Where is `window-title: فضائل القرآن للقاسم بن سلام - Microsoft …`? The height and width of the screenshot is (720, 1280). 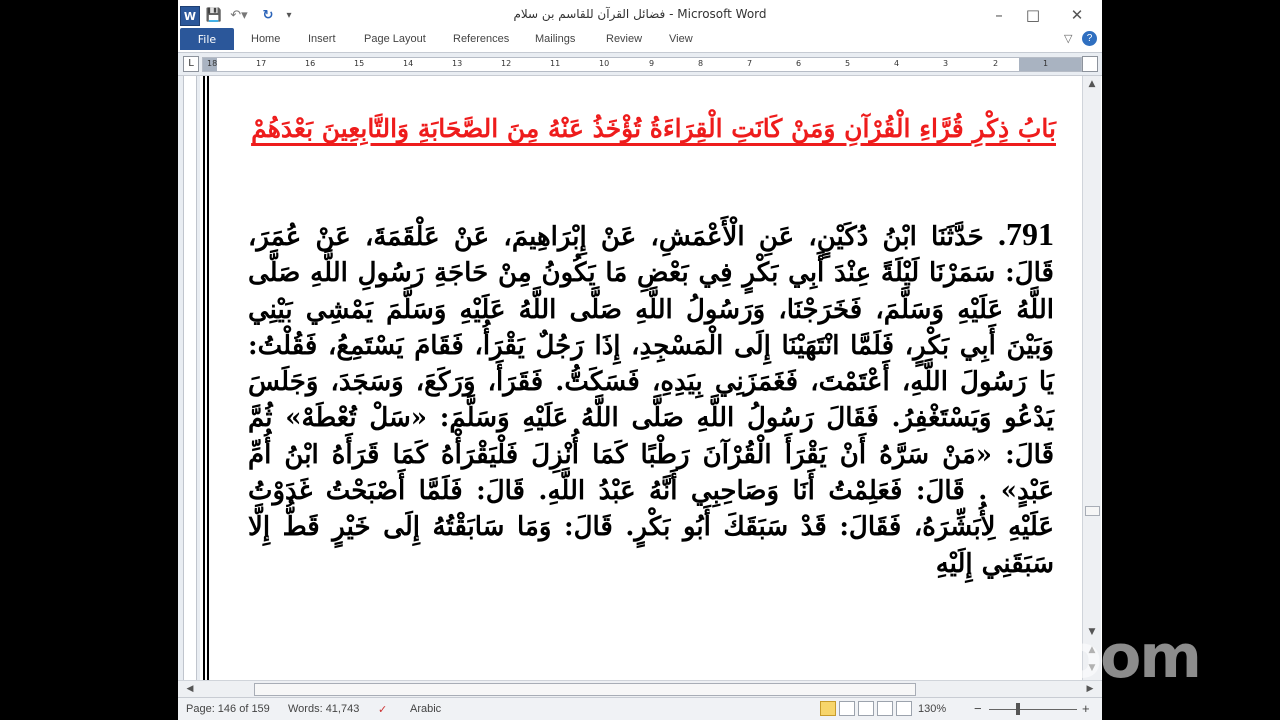
window-title: فضائل القرآن للقاسم بن سلام - Microsoft … is located at coordinates (640, 14).